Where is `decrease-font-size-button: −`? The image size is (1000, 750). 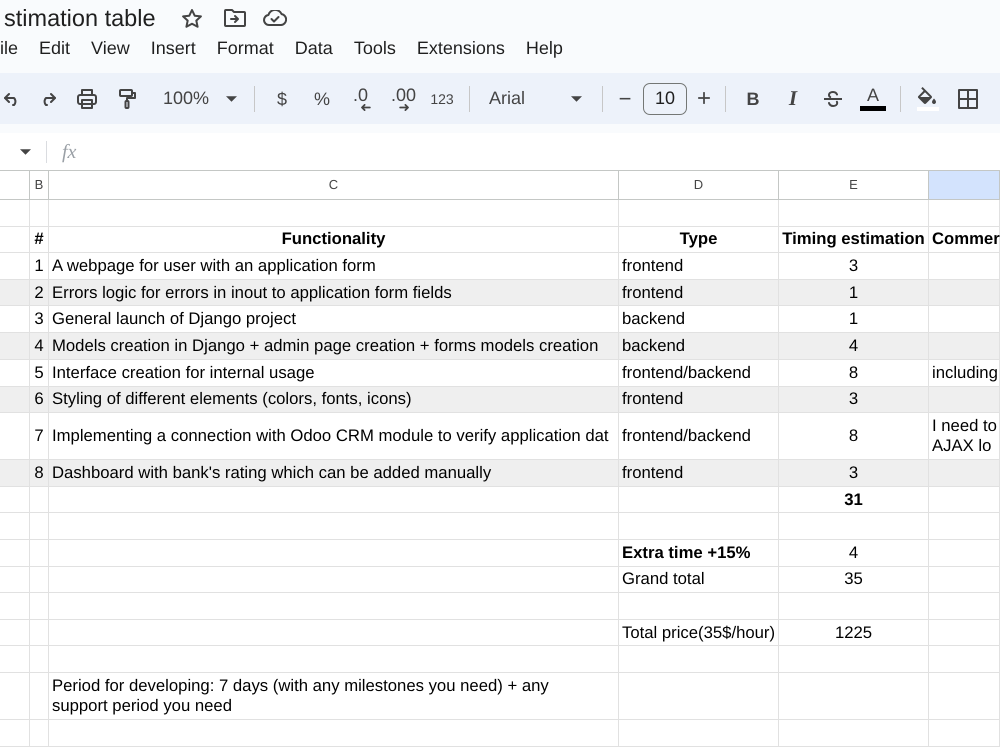 decrease-font-size-button: − is located at coordinates (625, 99).